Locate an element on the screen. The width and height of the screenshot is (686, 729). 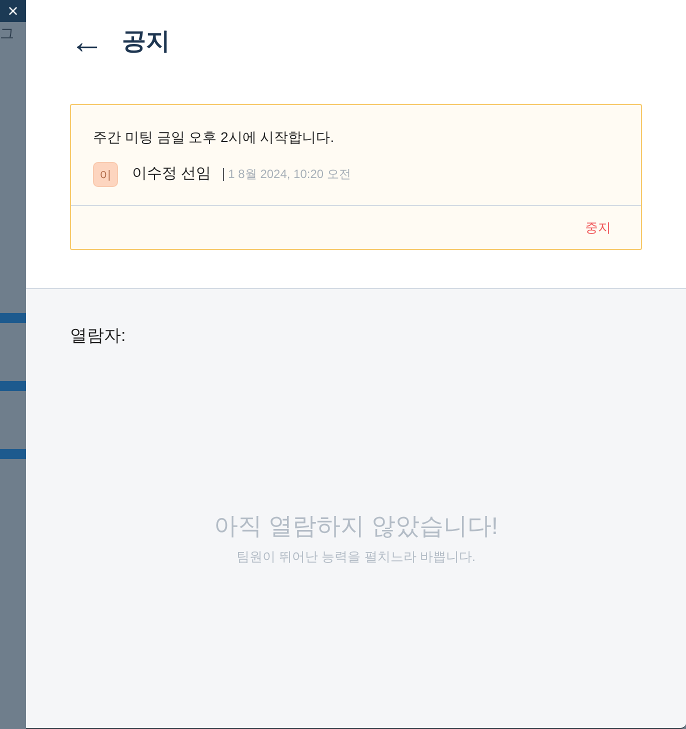
close-button: × is located at coordinates (13, 11).